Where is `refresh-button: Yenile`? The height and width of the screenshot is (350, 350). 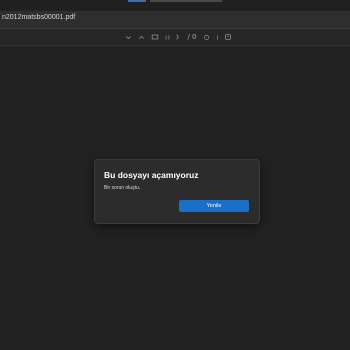 refresh-button: Yenile is located at coordinates (214, 206).